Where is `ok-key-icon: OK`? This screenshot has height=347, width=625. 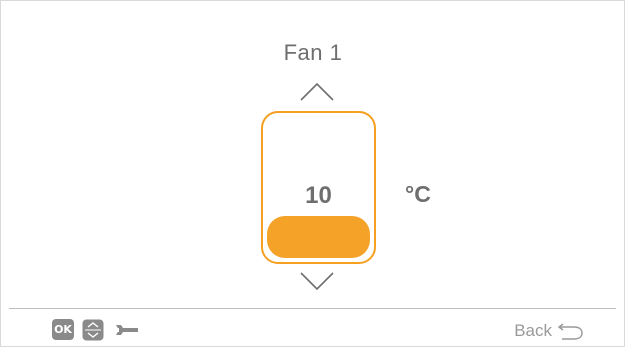 ok-key-icon: OK is located at coordinates (63, 329).